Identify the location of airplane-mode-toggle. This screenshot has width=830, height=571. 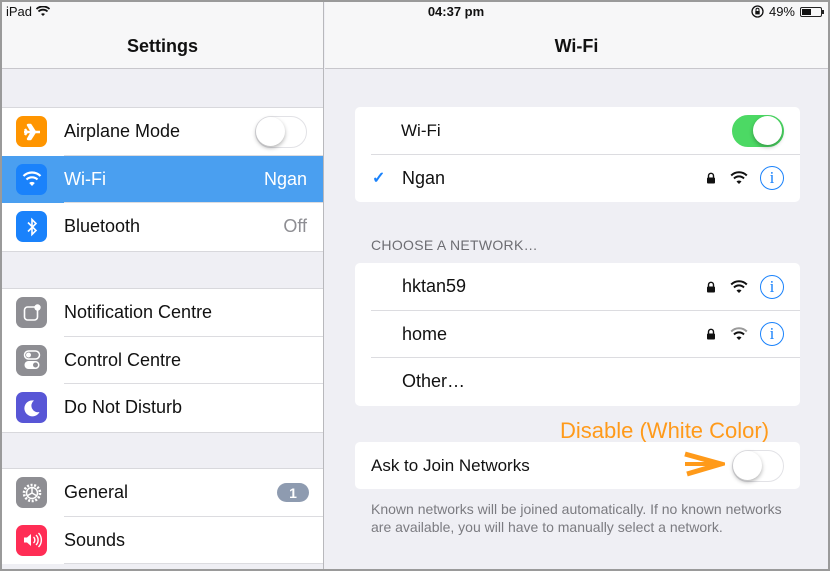
(281, 131).